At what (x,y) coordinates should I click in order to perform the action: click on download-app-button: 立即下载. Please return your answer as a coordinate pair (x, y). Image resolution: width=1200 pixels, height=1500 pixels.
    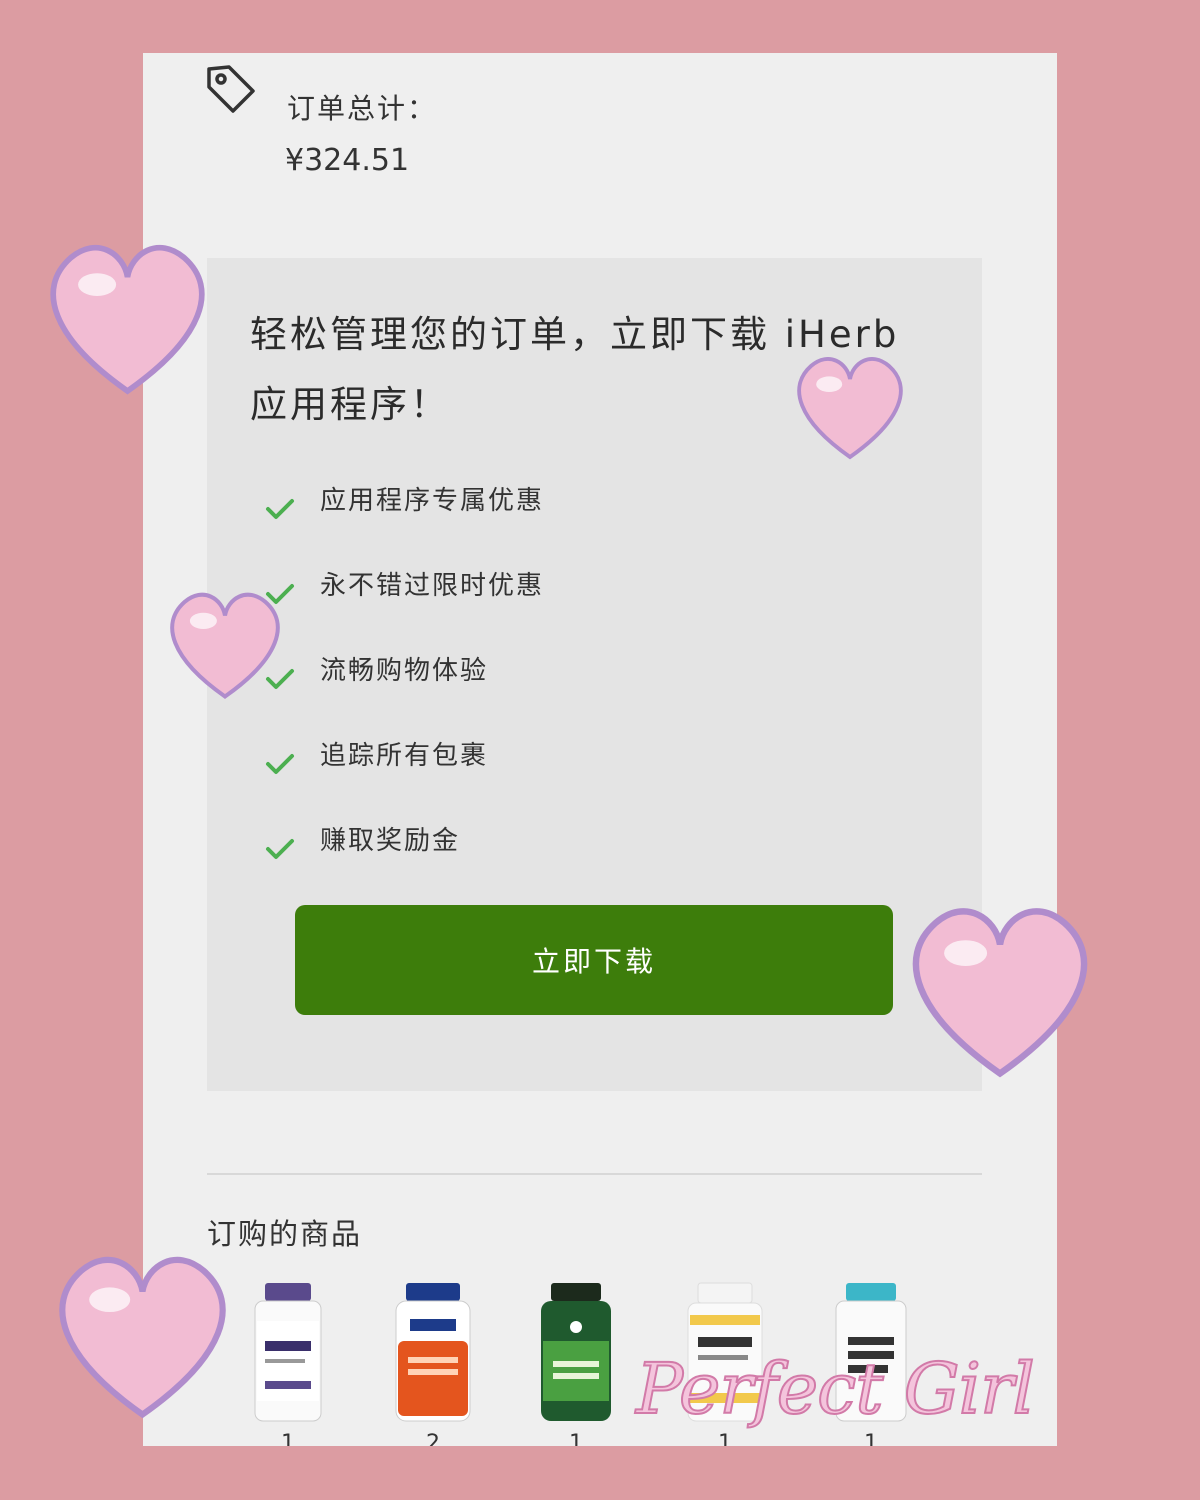
    Looking at the image, I should click on (594, 960).